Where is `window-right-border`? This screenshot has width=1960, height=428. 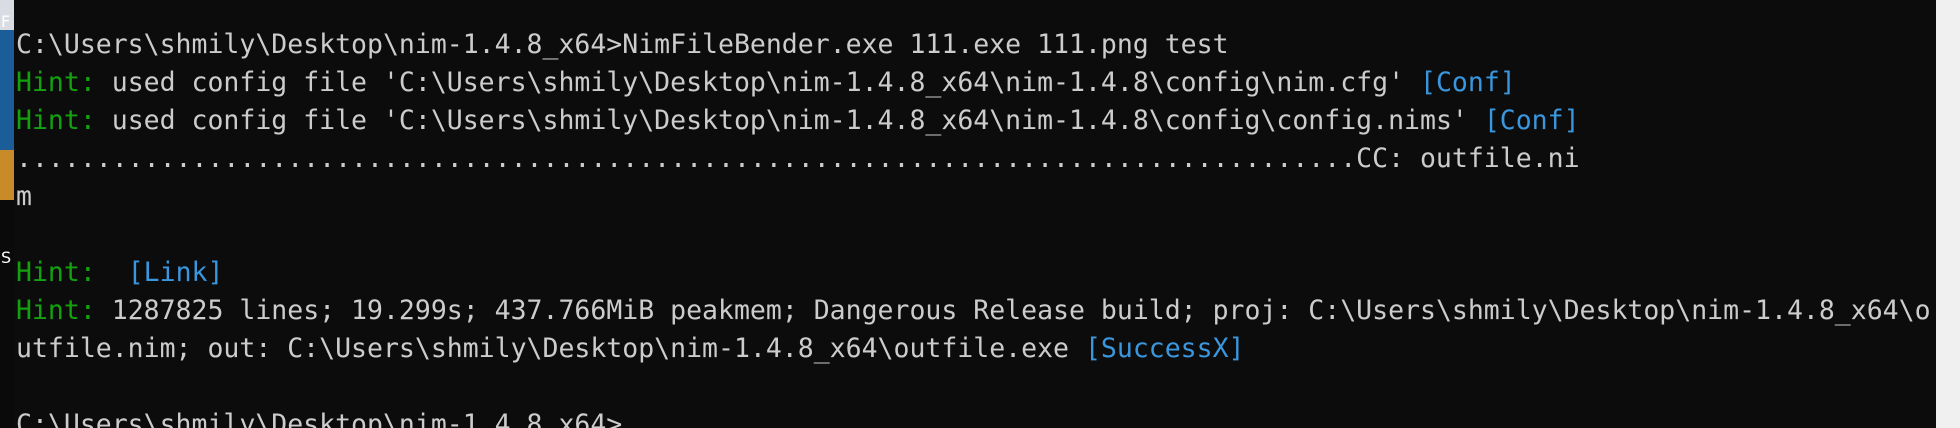
window-right-border is located at coordinates (1948, 214).